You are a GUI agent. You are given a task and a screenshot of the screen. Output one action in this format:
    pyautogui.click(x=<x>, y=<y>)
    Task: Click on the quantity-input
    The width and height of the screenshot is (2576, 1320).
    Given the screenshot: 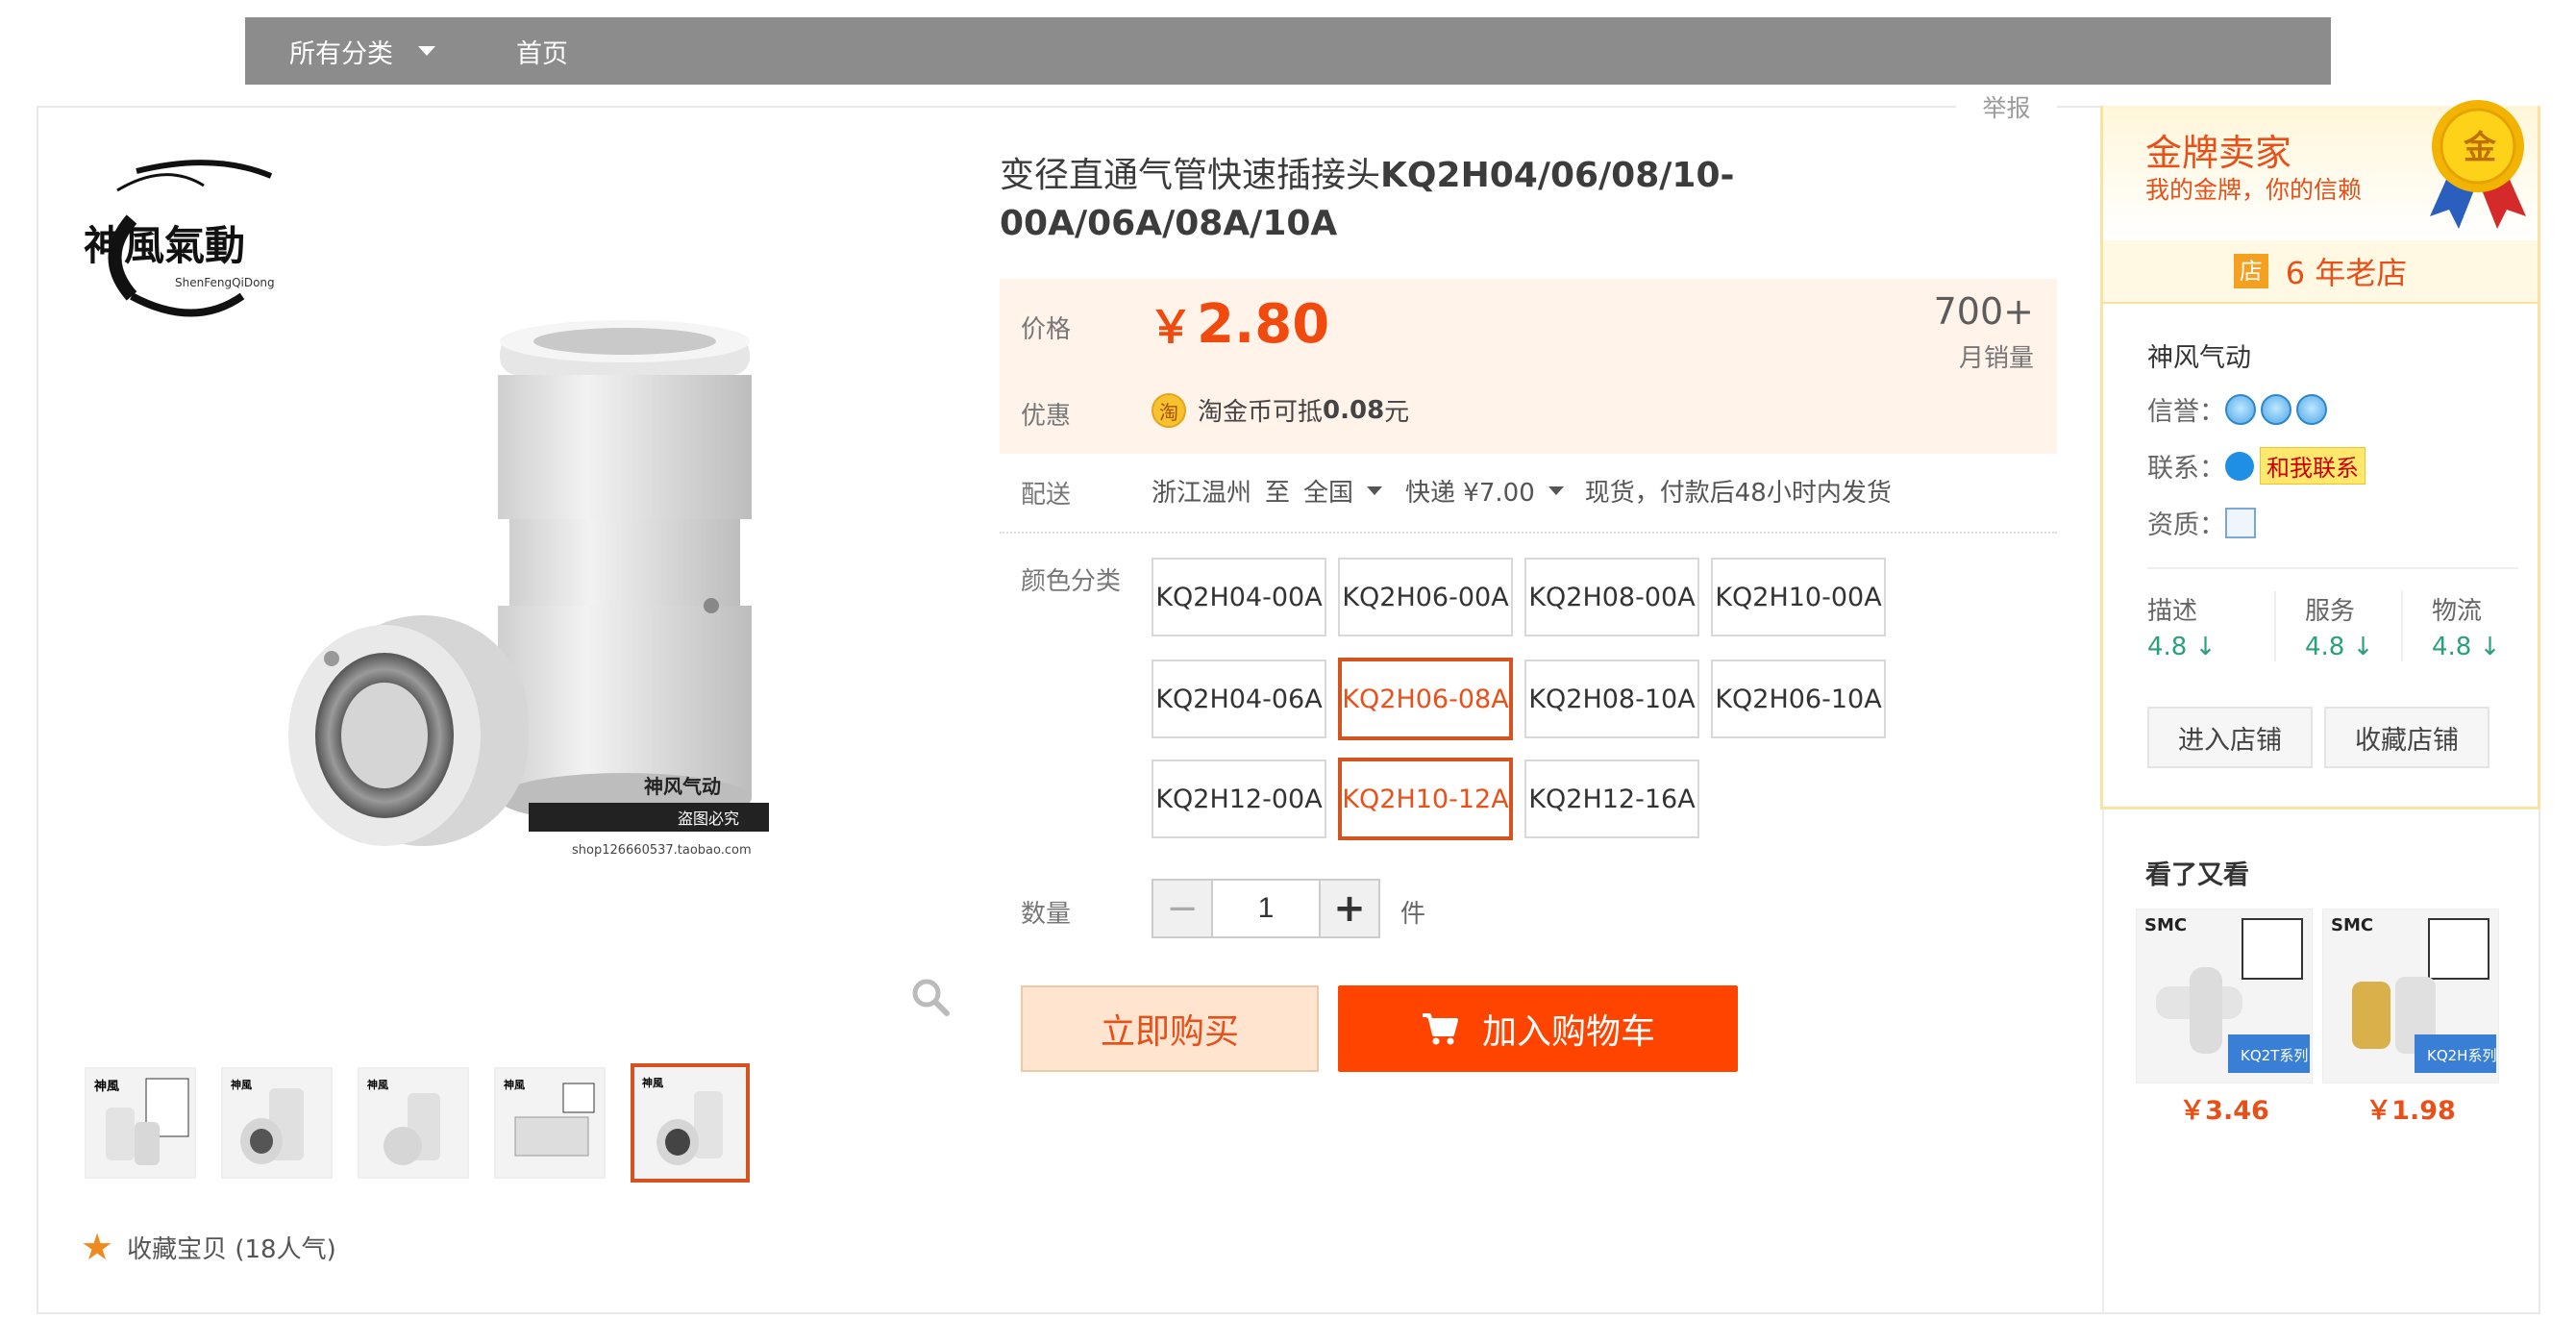 What is the action you would take?
    pyautogui.click(x=1266, y=908)
    